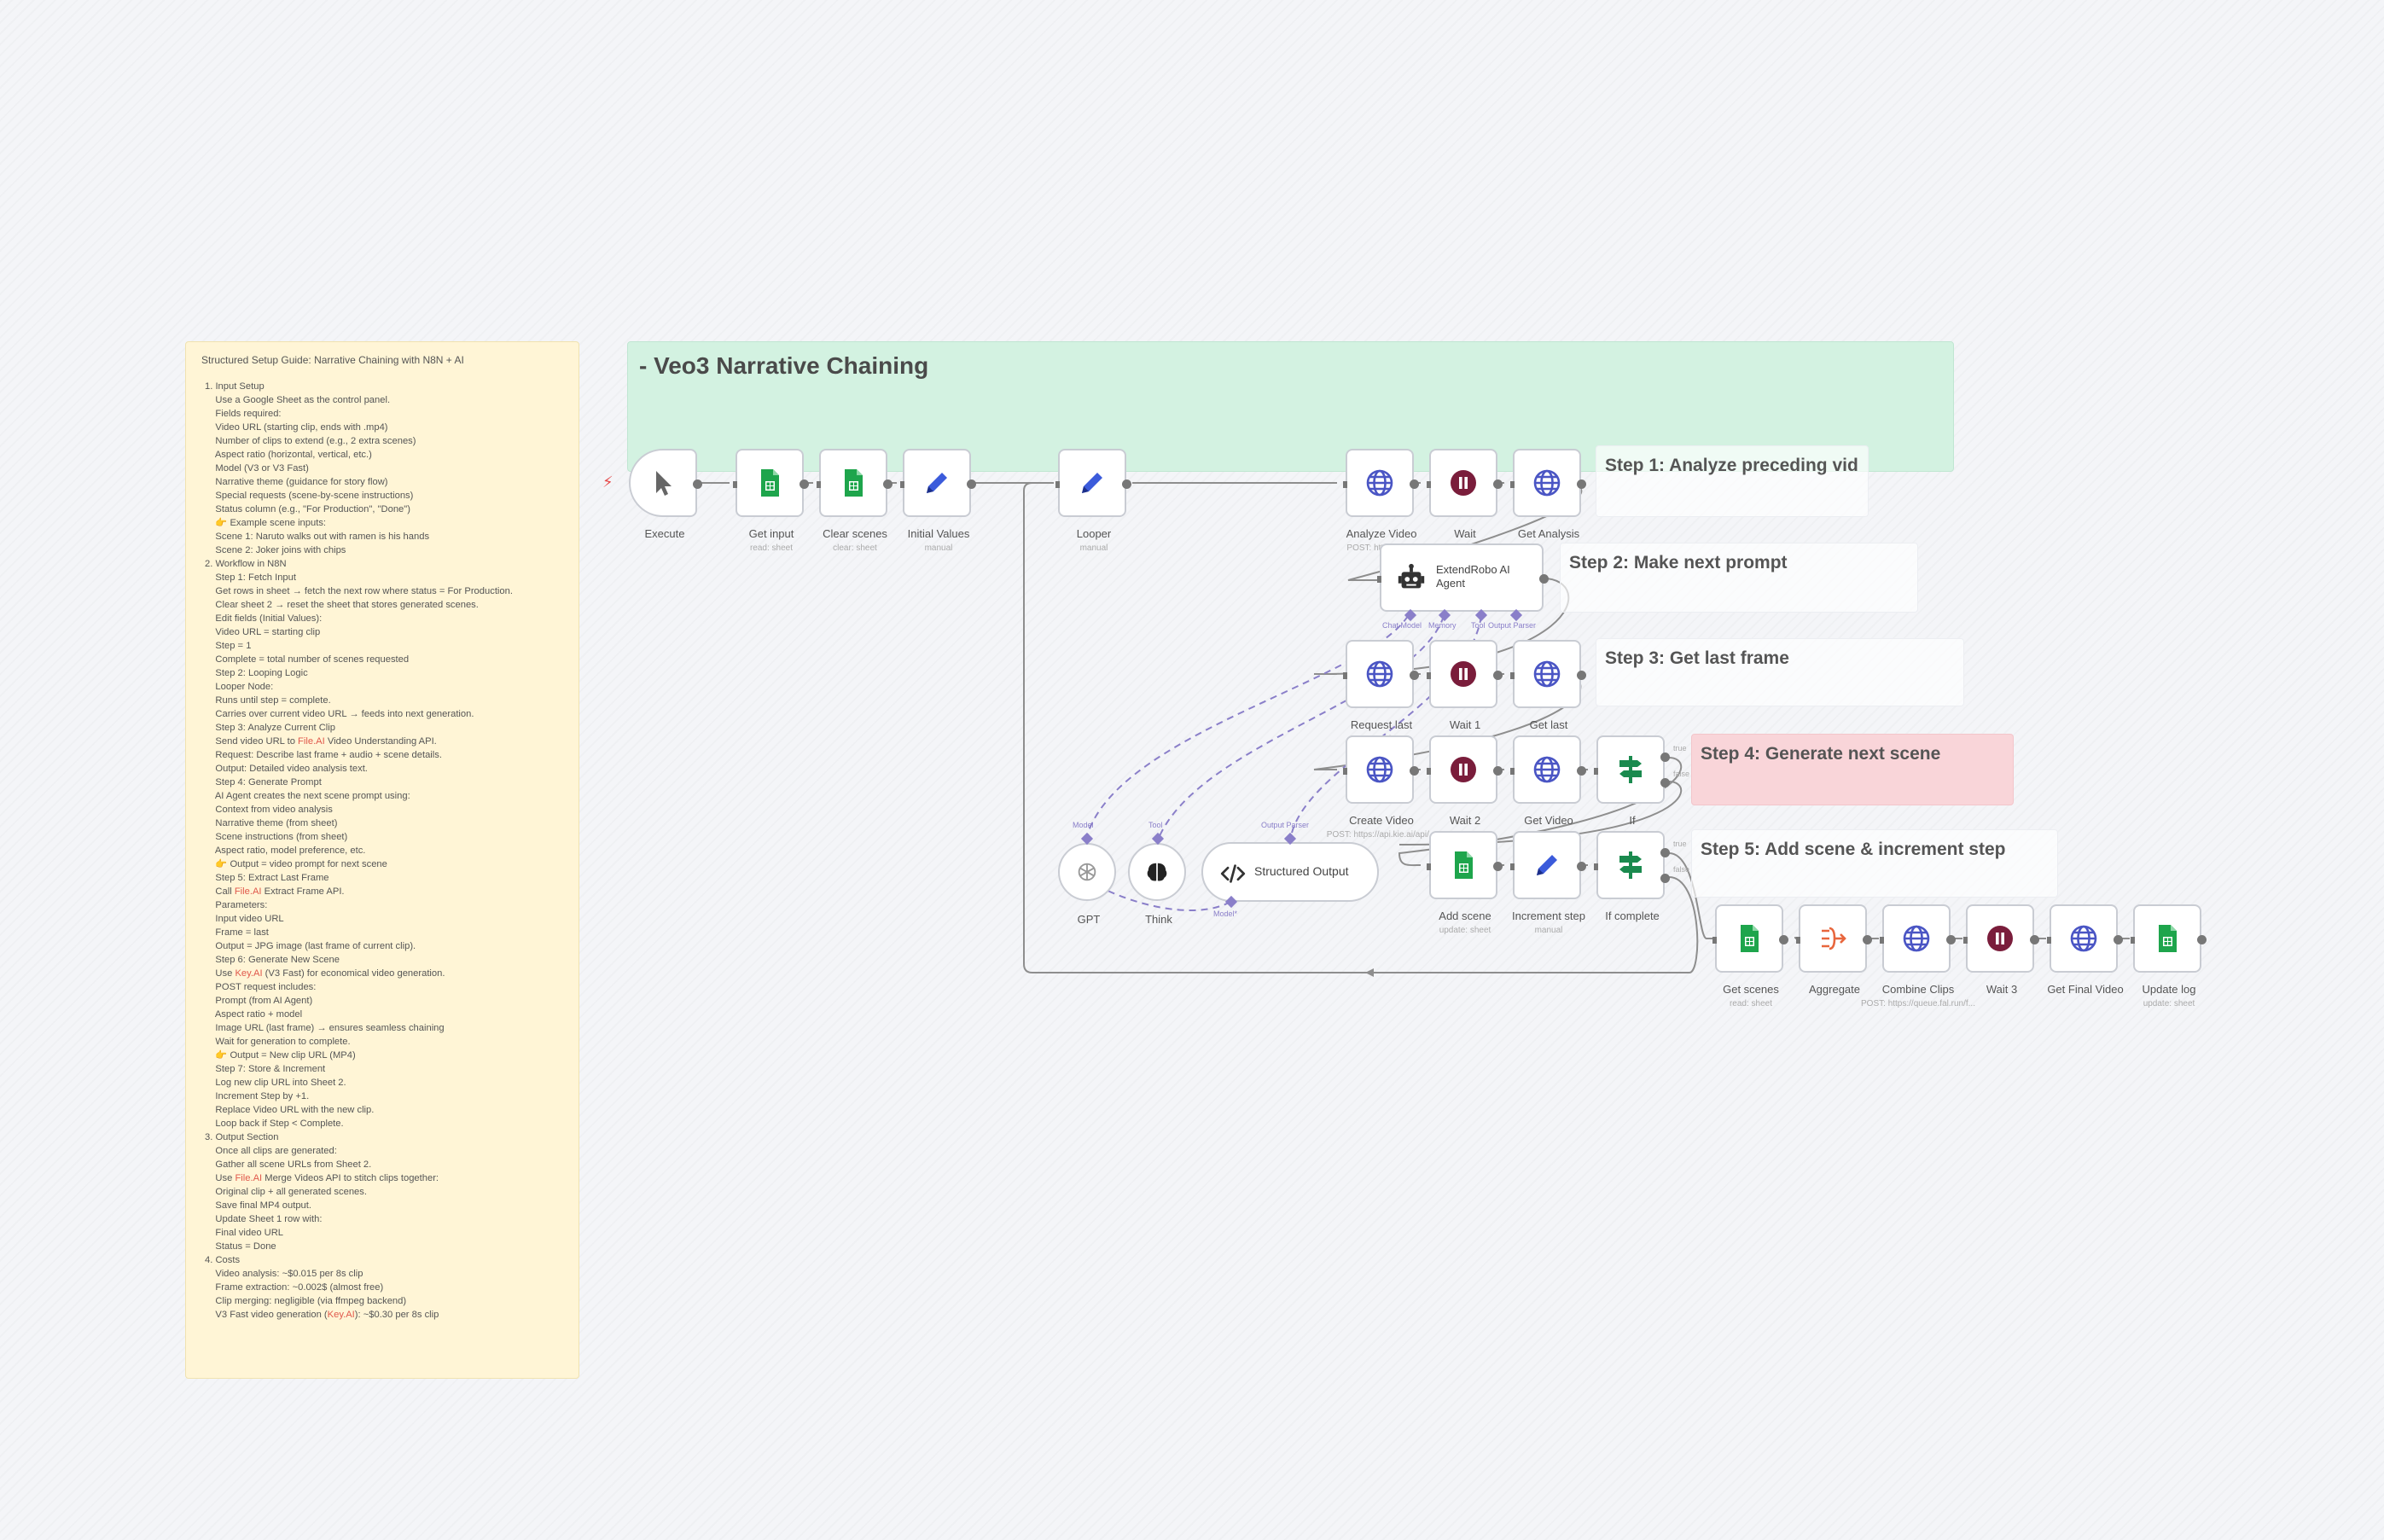 The width and height of the screenshot is (2384, 1540). I want to click on get-input-node: Get input read: sheet, so click(771, 501).